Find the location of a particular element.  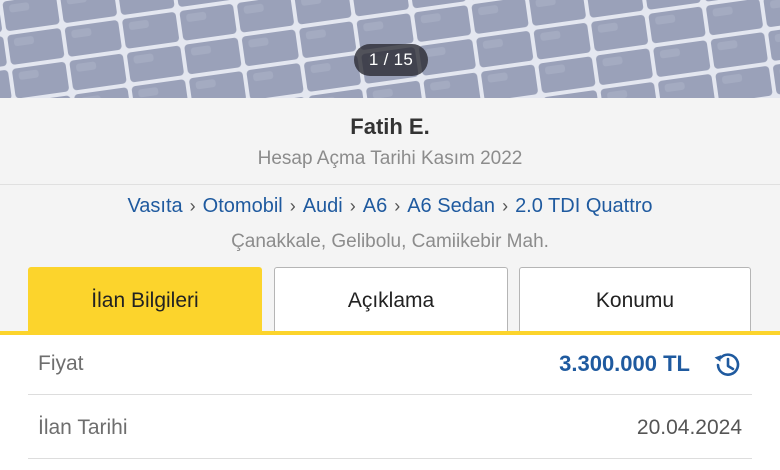

seller-joined-date: Hesap Açma Tarihi Kasım 2022 is located at coordinates (390, 158).